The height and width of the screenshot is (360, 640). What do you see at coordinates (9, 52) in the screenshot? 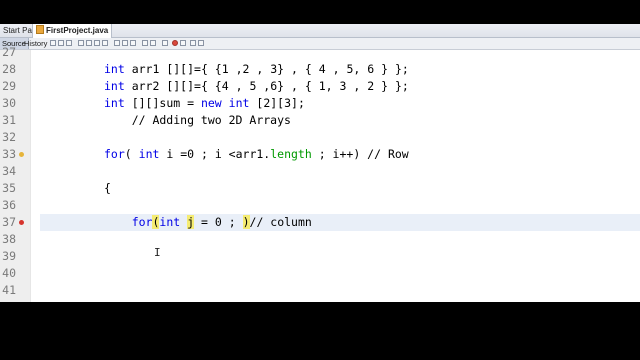
I see `line-number: 27` at bounding box center [9, 52].